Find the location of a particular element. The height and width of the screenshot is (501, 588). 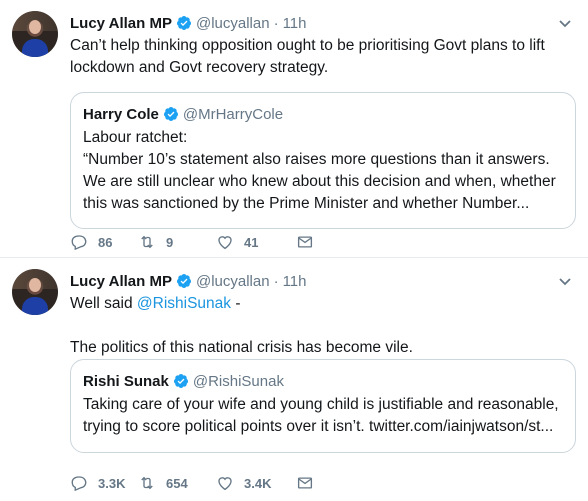

like-button: 3.4K is located at coordinates (256, 483).